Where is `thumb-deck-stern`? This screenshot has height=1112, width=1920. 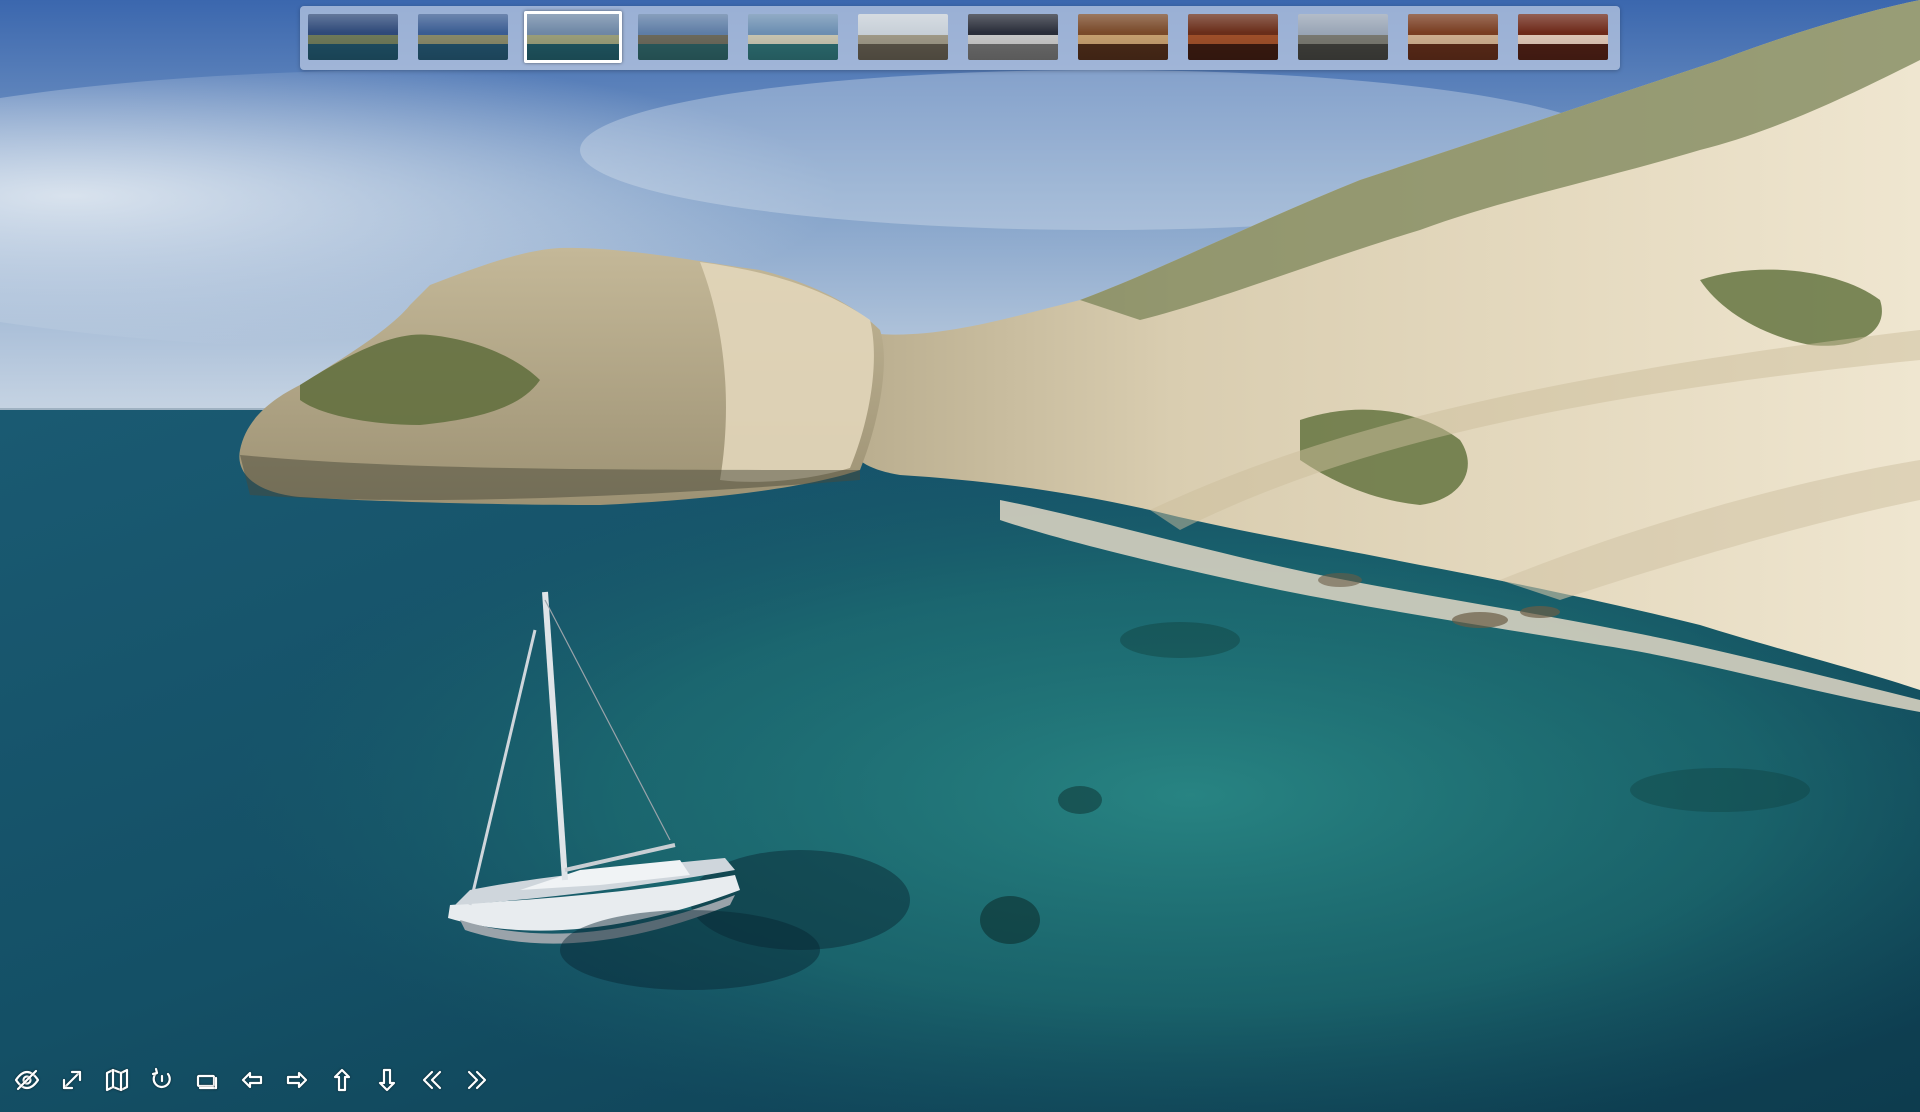 thumb-deck-stern is located at coordinates (1343, 37).